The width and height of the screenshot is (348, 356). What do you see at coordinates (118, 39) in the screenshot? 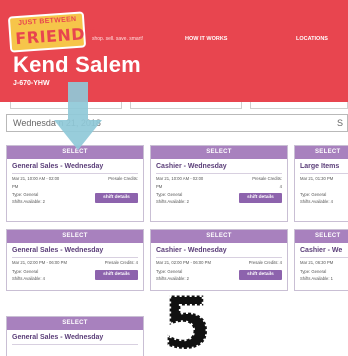
I see `tagline: shop. sell. save. smart!` at bounding box center [118, 39].